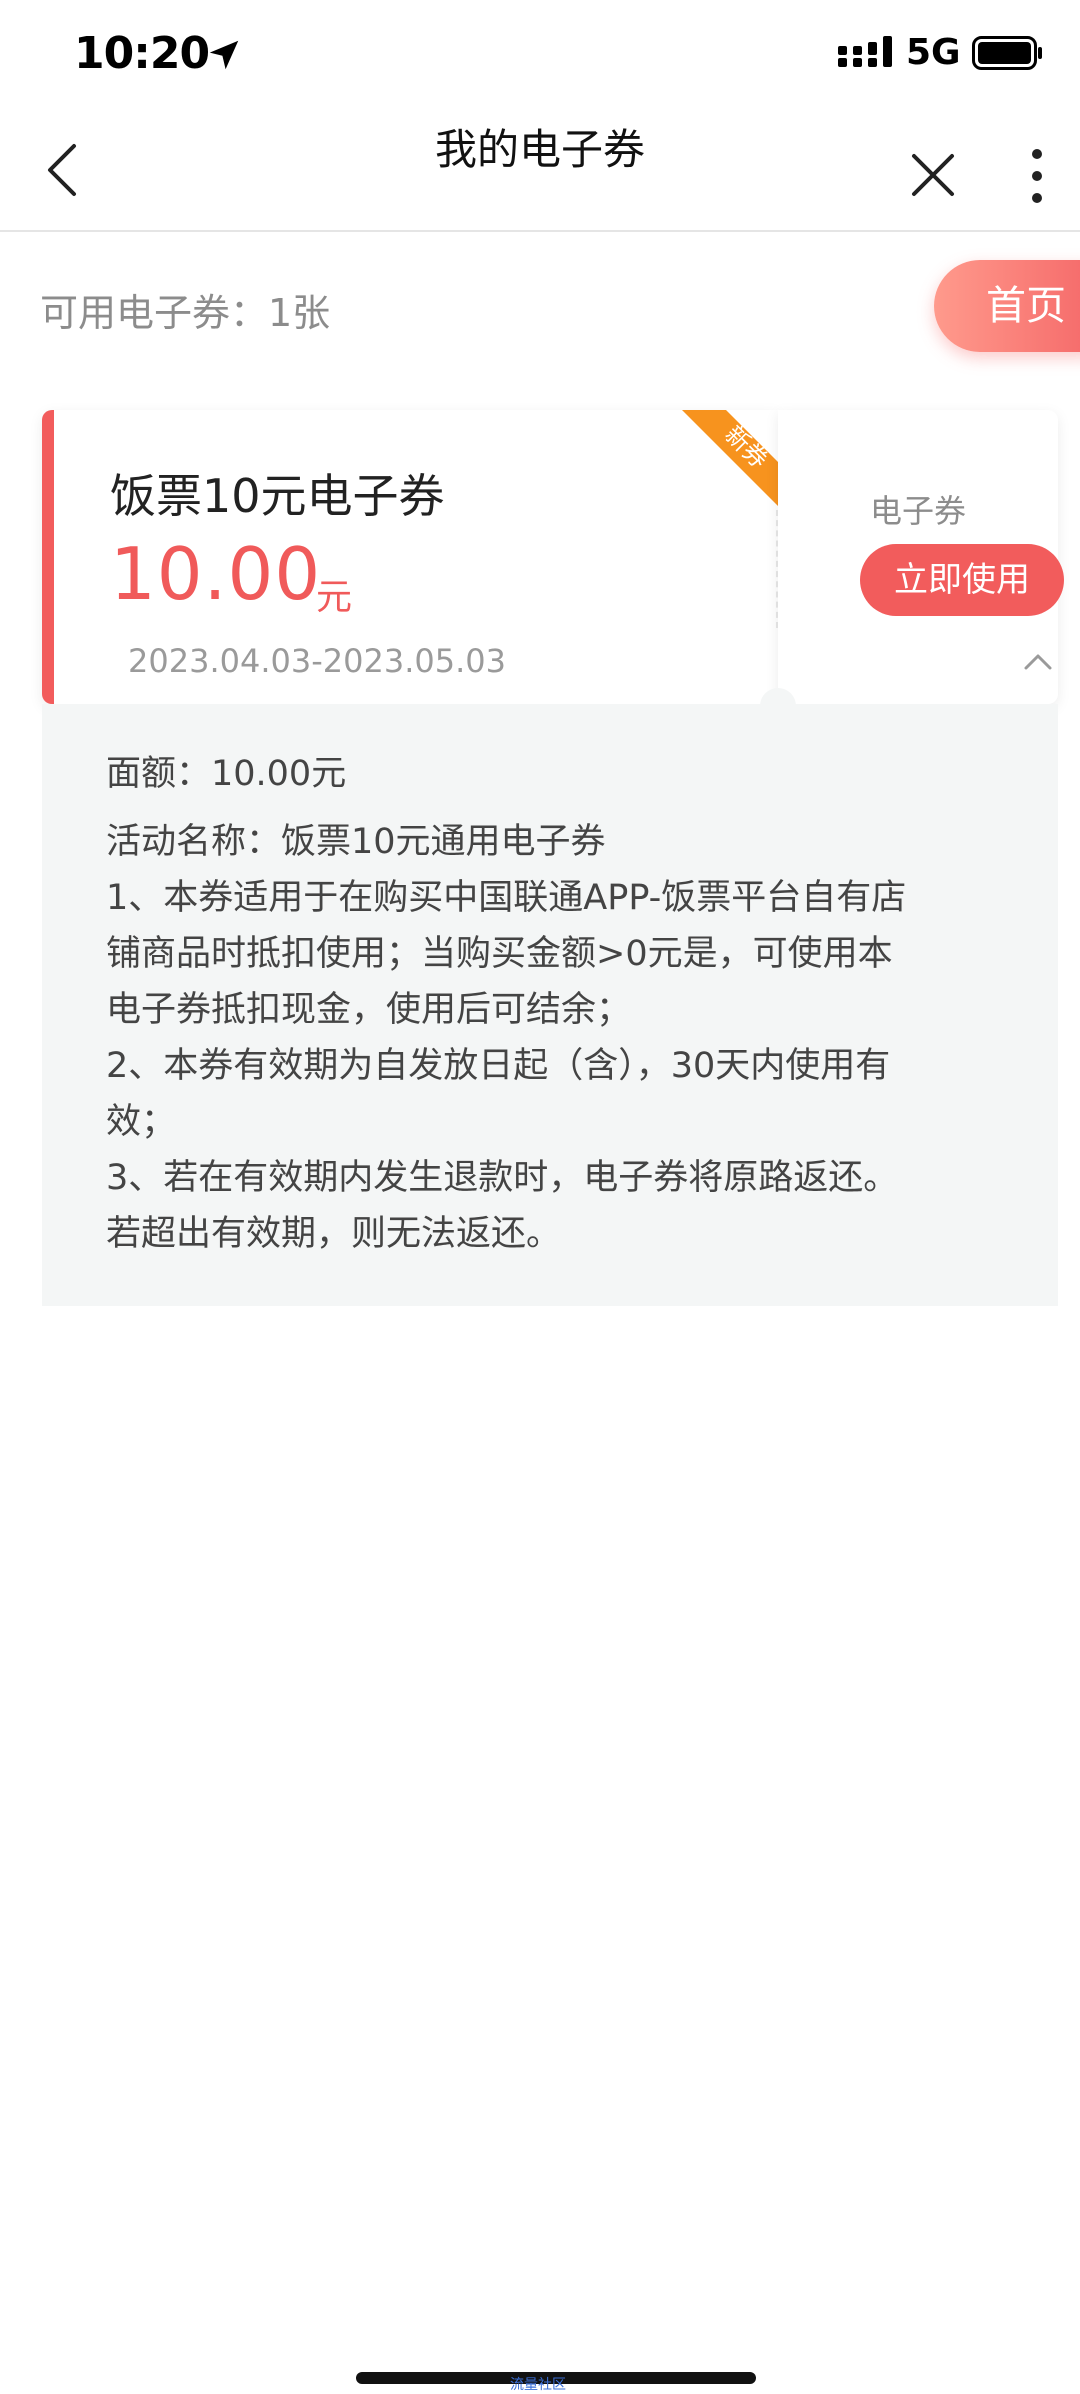  What do you see at coordinates (730, 464) in the screenshot?
I see `new-badge: 新券` at bounding box center [730, 464].